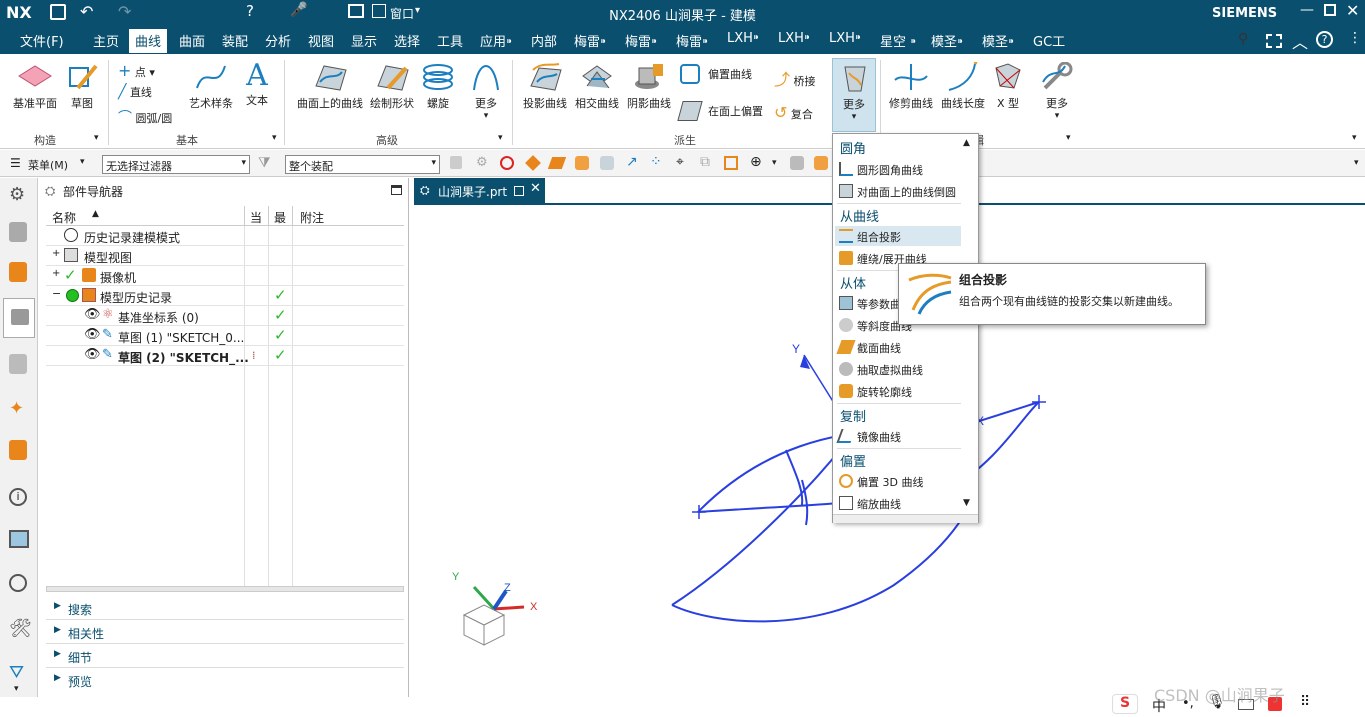 The width and height of the screenshot is (1365, 717). What do you see at coordinates (898, 391) in the screenshot?
I see `menu-item-silhouette: 旋转轮廓线` at bounding box center [898, 391].